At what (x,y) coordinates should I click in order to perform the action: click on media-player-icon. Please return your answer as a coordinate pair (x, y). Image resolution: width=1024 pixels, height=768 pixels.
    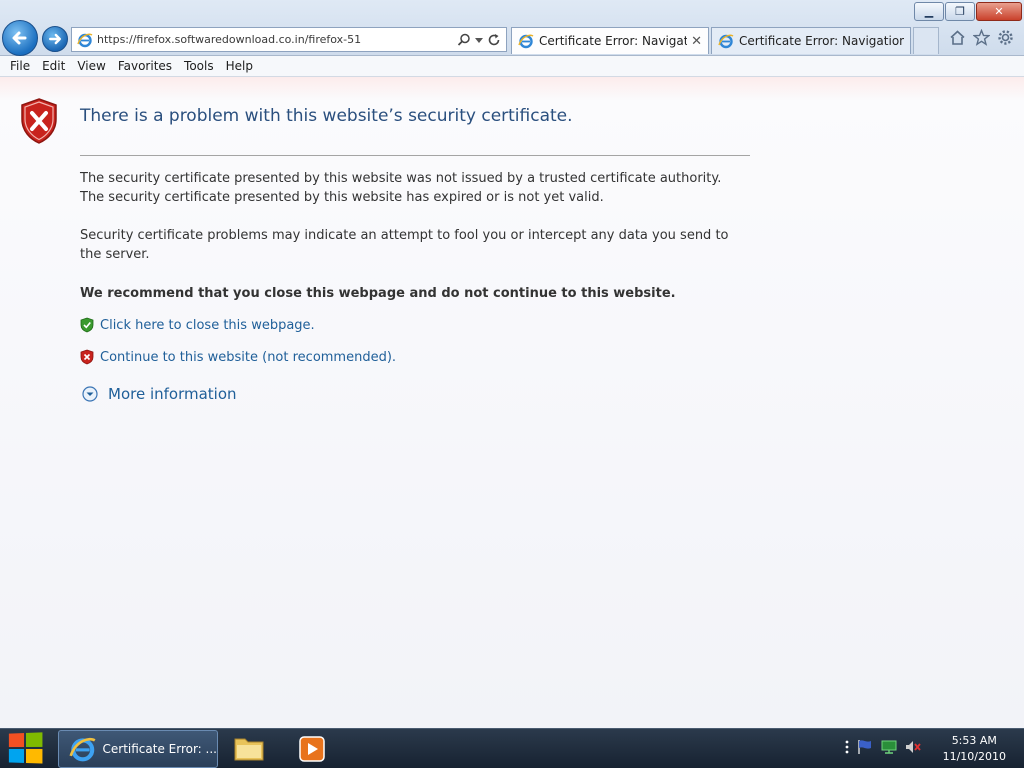
    Looking at the image, I should click on (312, 749).